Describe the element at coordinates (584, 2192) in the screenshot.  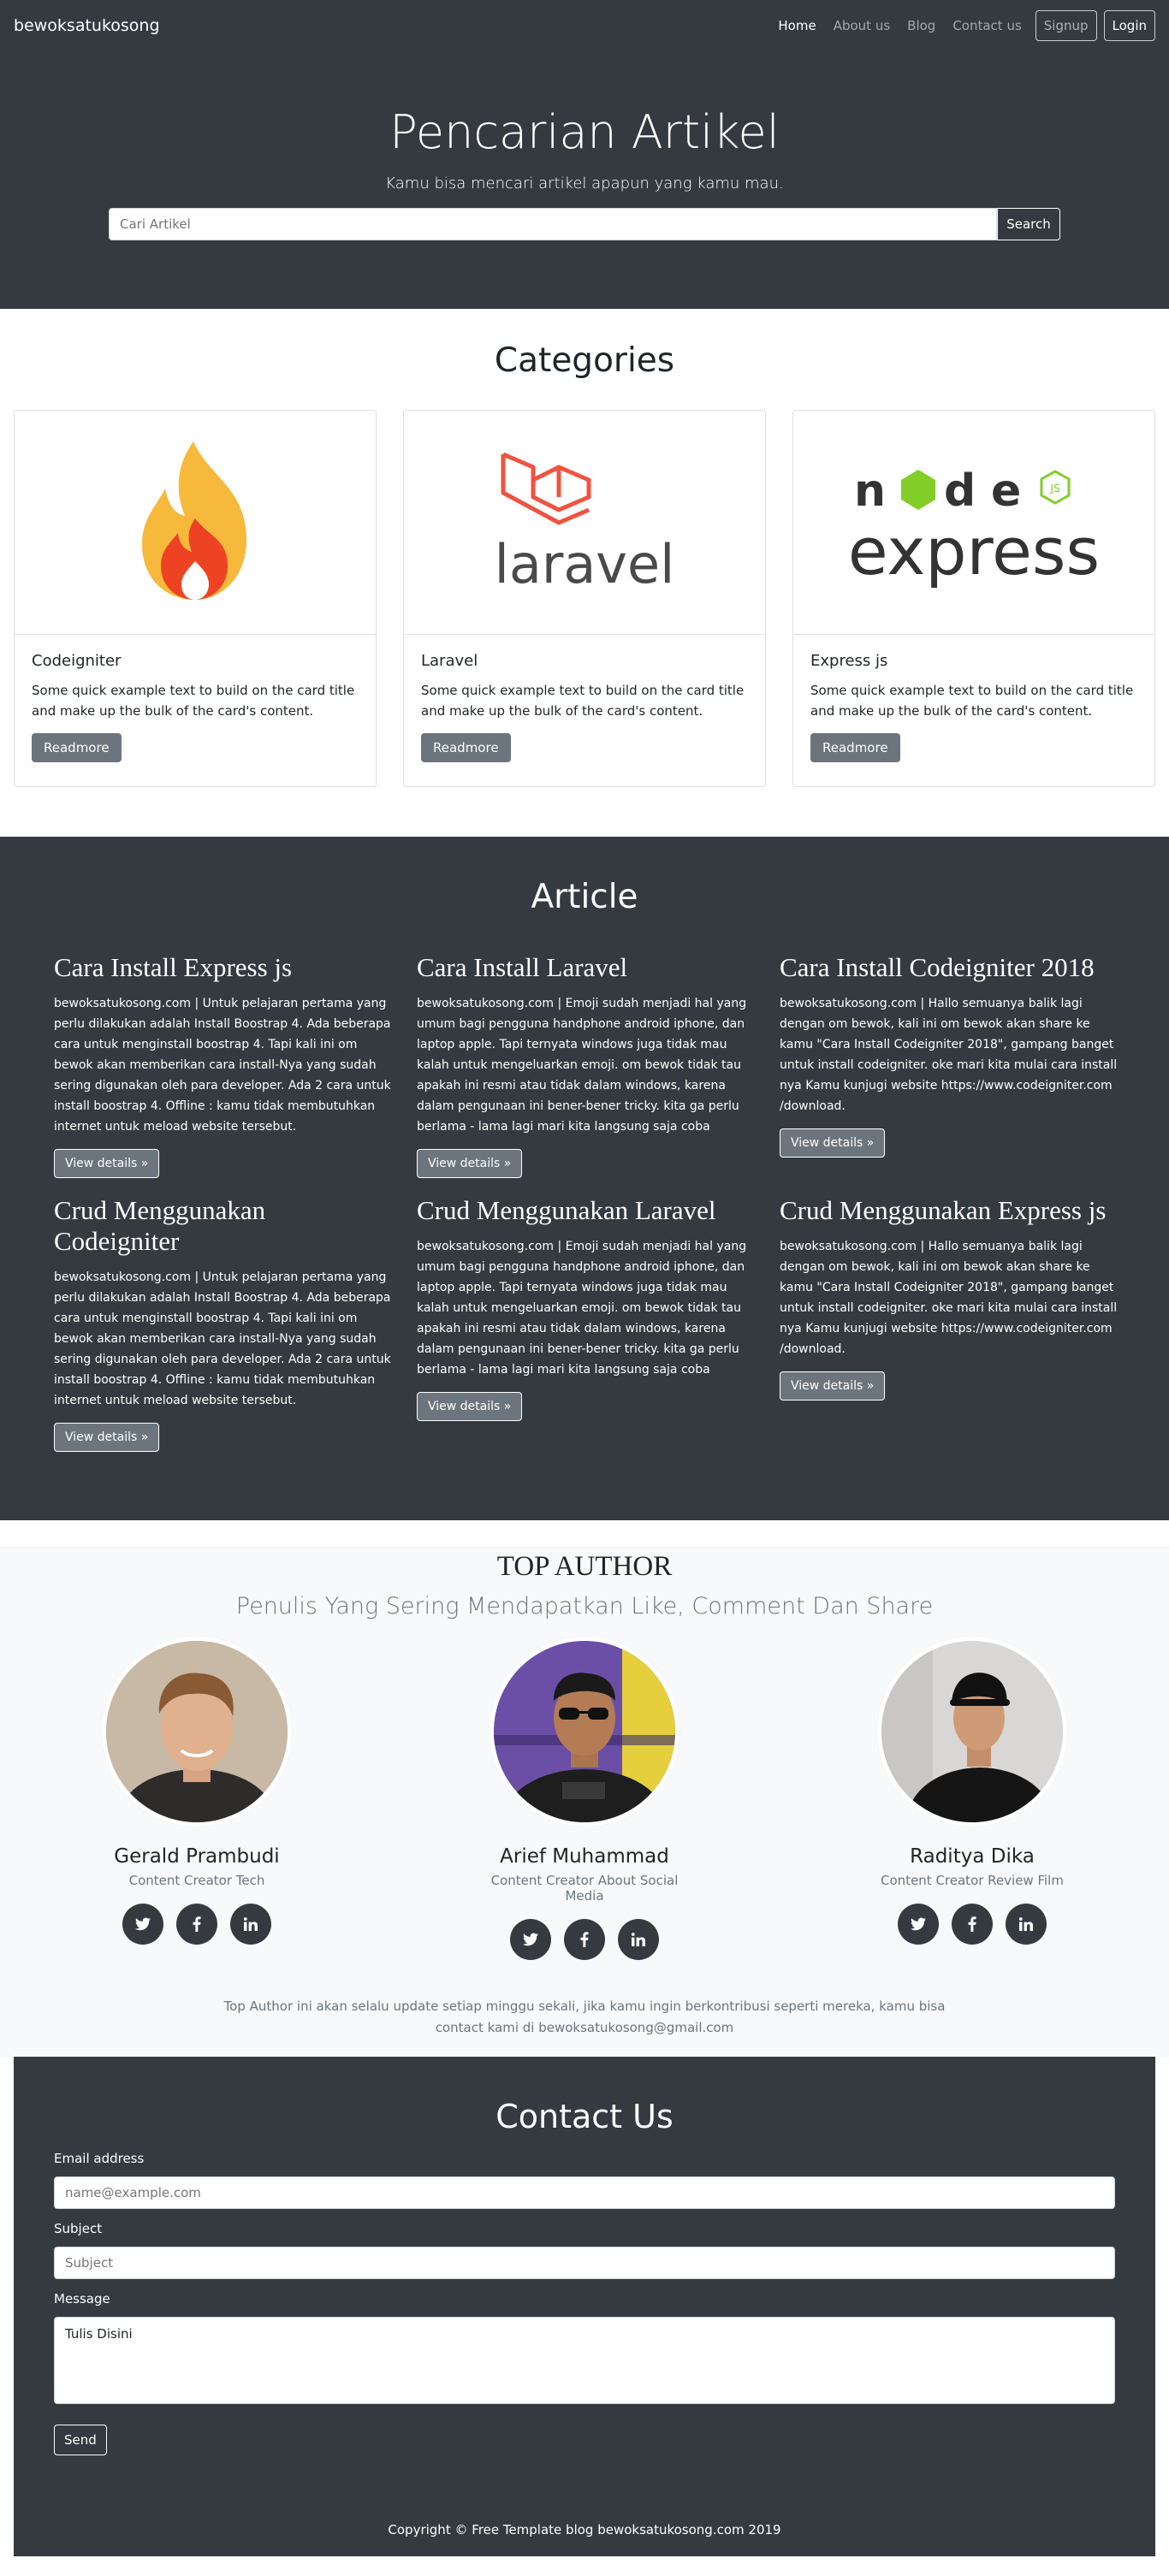
I see `email-field` at that location.